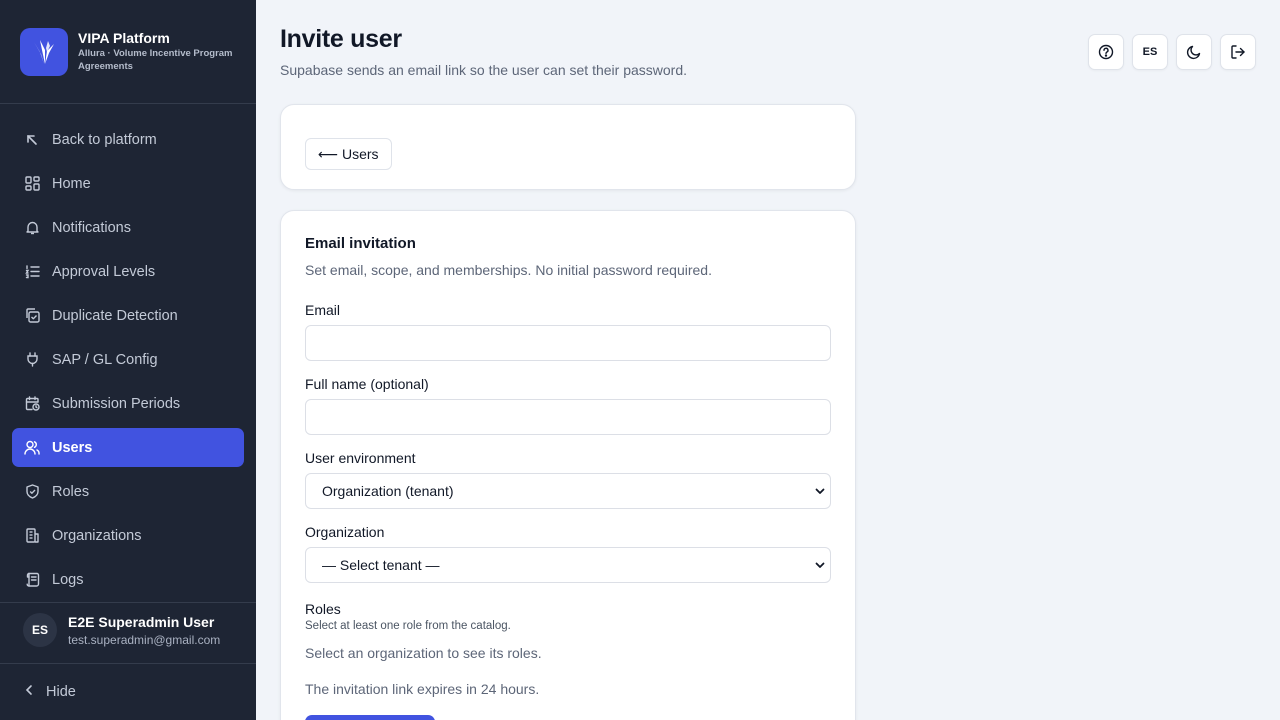 The image size is (1280, 720). What do you see at coordinates (32, 184) in the screenshot?
I see `dashboard-icon` at bounding box center [32, 184].